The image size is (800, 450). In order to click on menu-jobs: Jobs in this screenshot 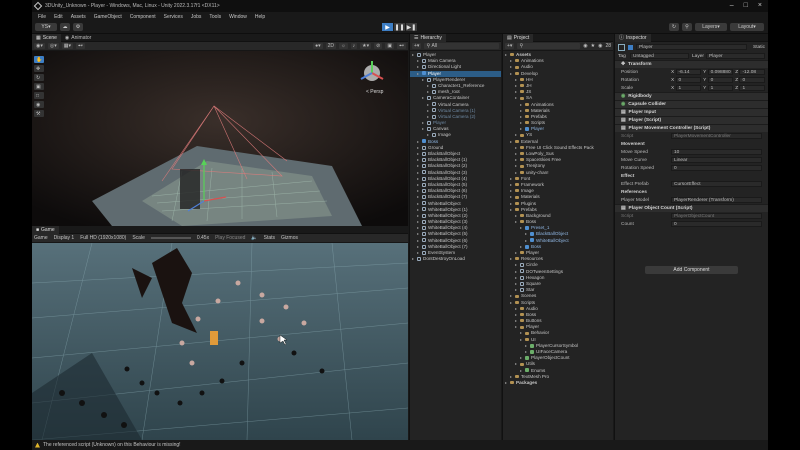, I will do `click(196, 17)`.